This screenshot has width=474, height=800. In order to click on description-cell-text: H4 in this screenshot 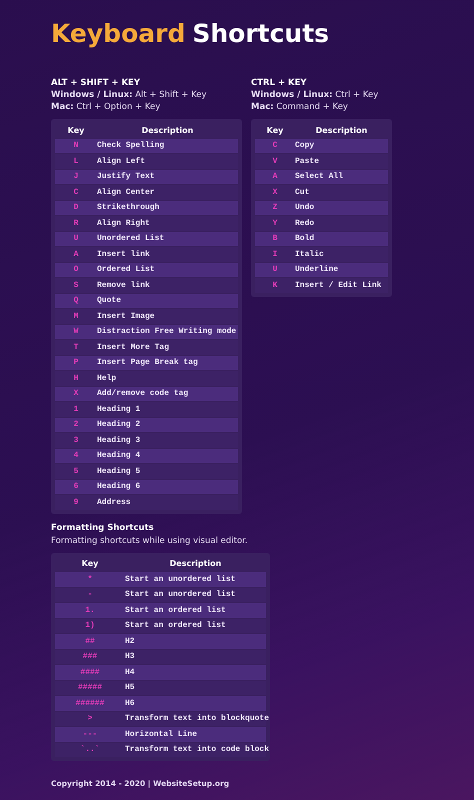, I will do `click(130, 672)`.